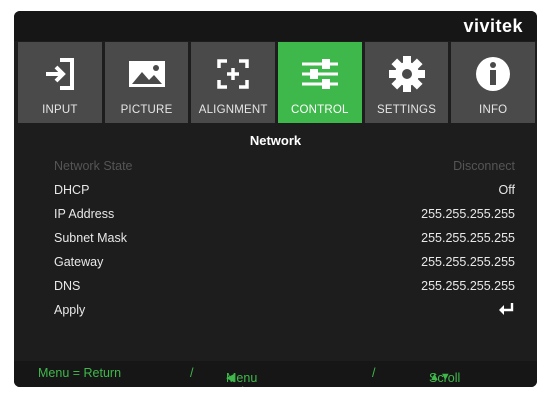 The height and width of the screenshot is (396, 551). Describe the element at coordinates (284, 191) in the screenshot. I see `row-dhcp: DHCP Off` at that location.